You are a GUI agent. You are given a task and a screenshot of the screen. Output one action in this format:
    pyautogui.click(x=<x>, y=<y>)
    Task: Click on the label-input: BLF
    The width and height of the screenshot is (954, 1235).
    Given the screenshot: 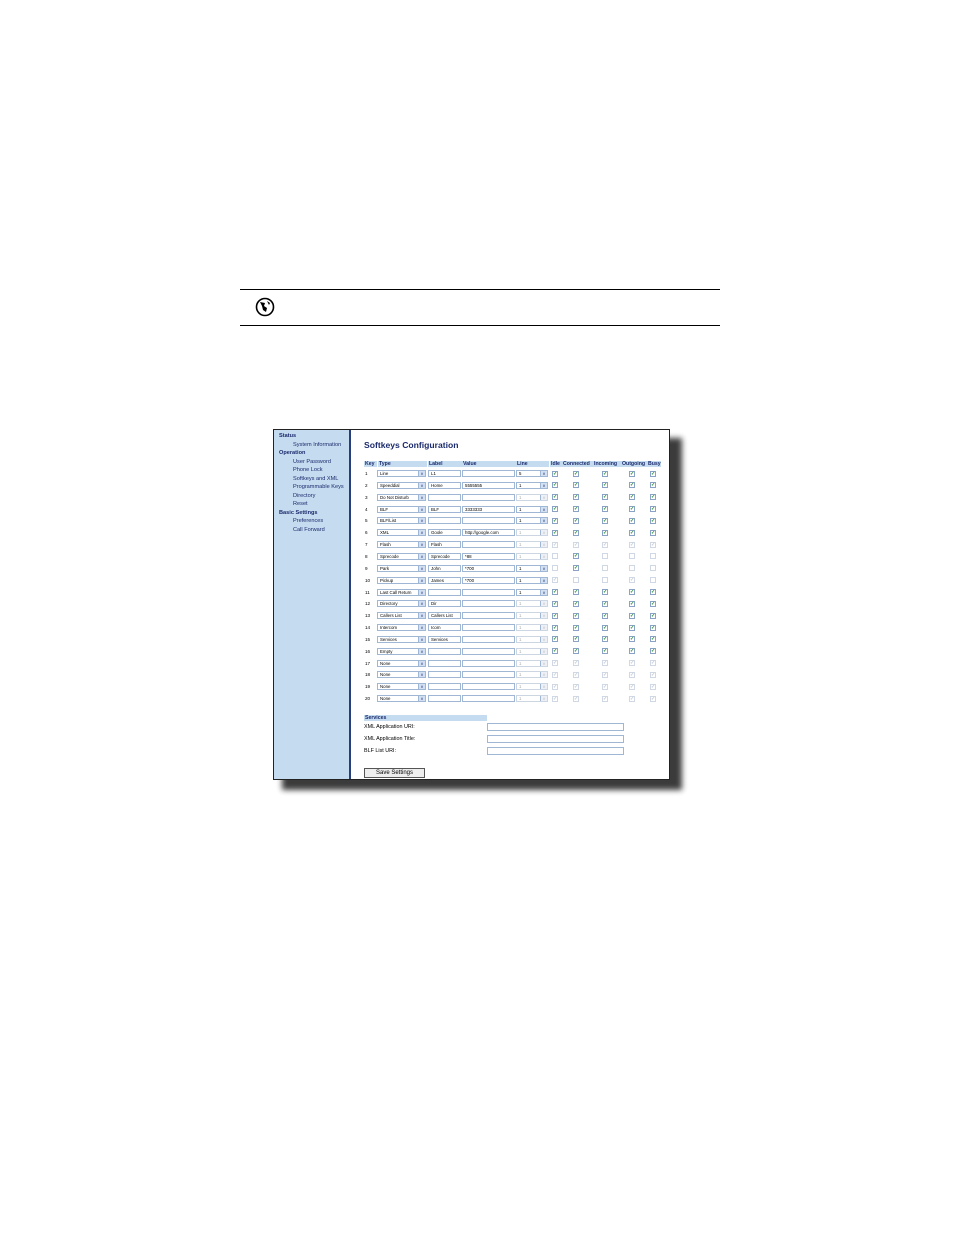 What is the action you would take?
    pyautogui.click(x=444, y=509)
    